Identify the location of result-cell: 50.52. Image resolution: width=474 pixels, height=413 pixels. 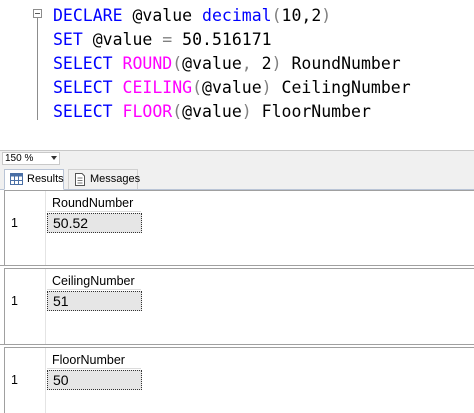
(94, 223).